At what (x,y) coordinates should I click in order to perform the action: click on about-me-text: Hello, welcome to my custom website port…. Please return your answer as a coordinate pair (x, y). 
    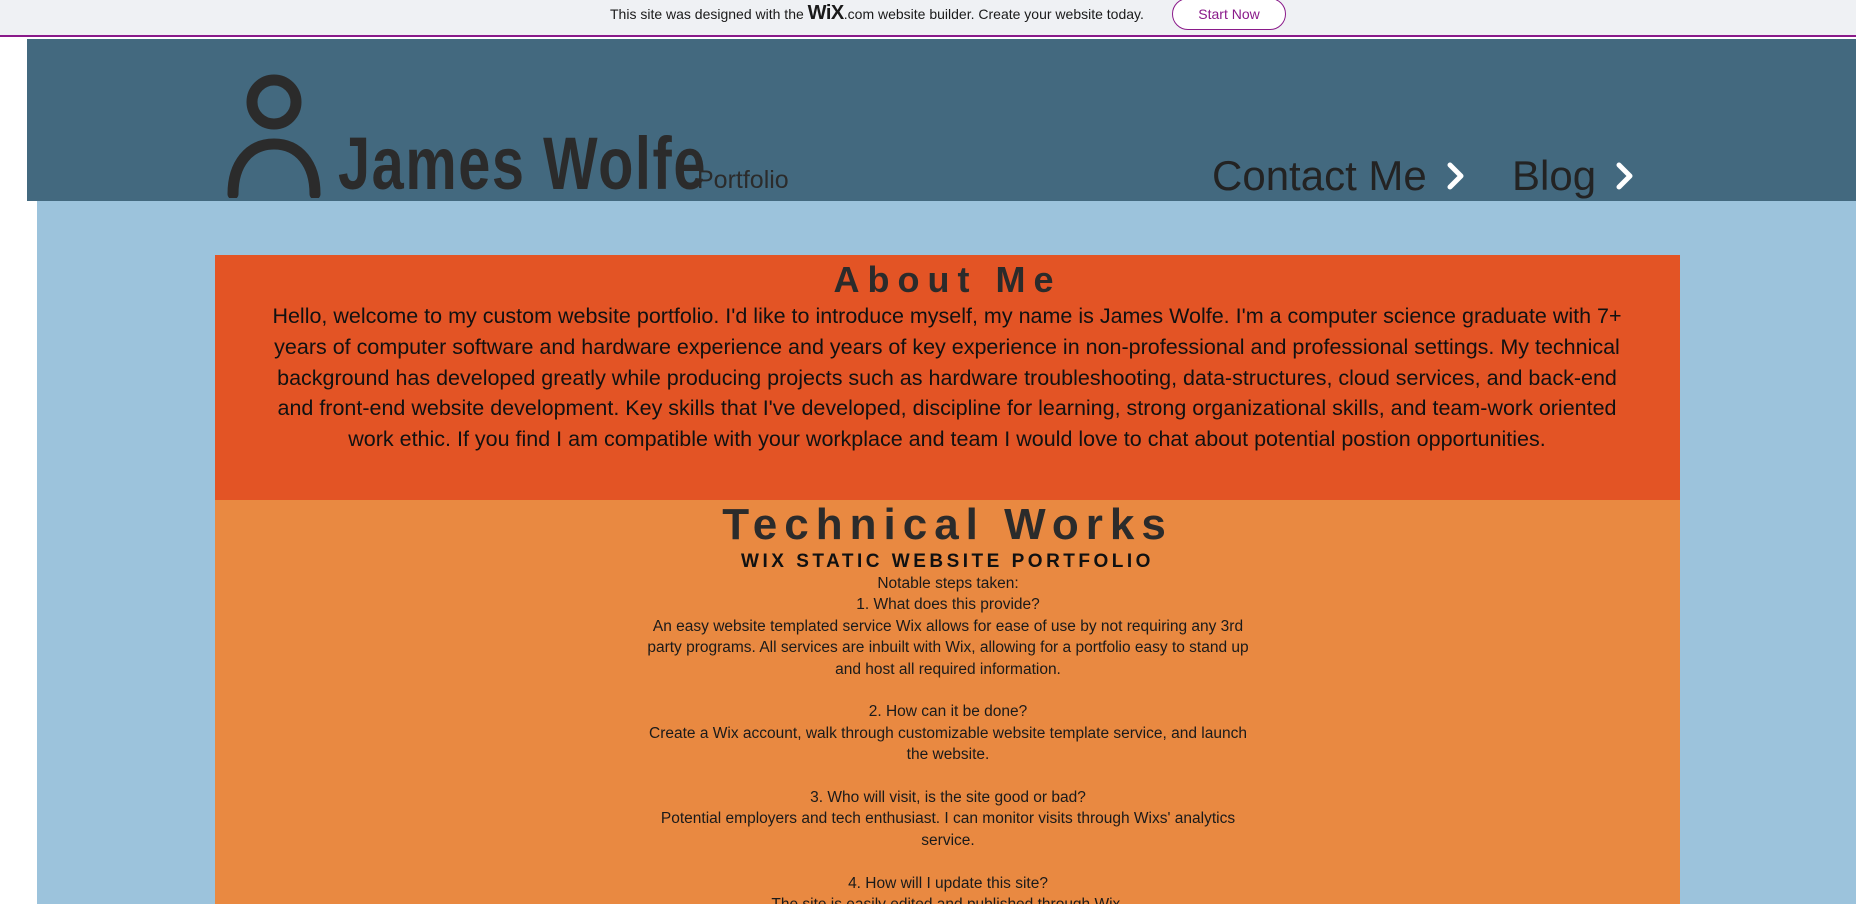
    Looking at the image, I should click on (947, 378).